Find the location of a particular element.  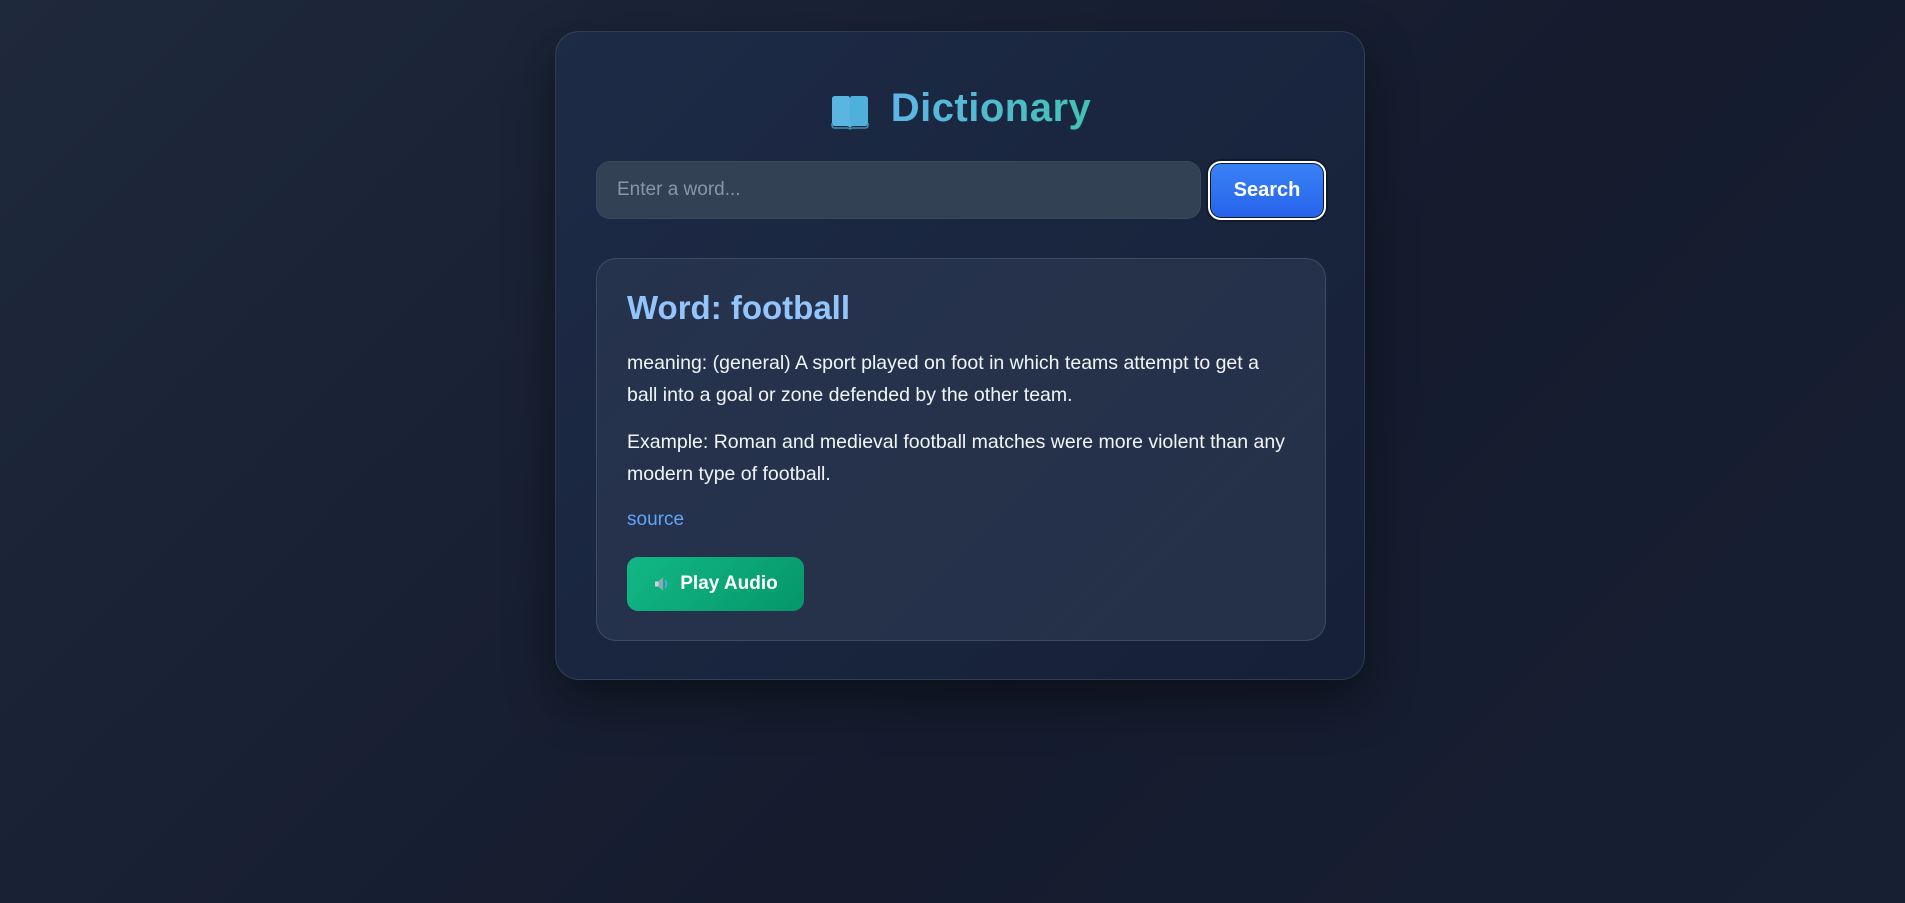

play-audio-label: Play Audio is located at coordinates (729, 583).